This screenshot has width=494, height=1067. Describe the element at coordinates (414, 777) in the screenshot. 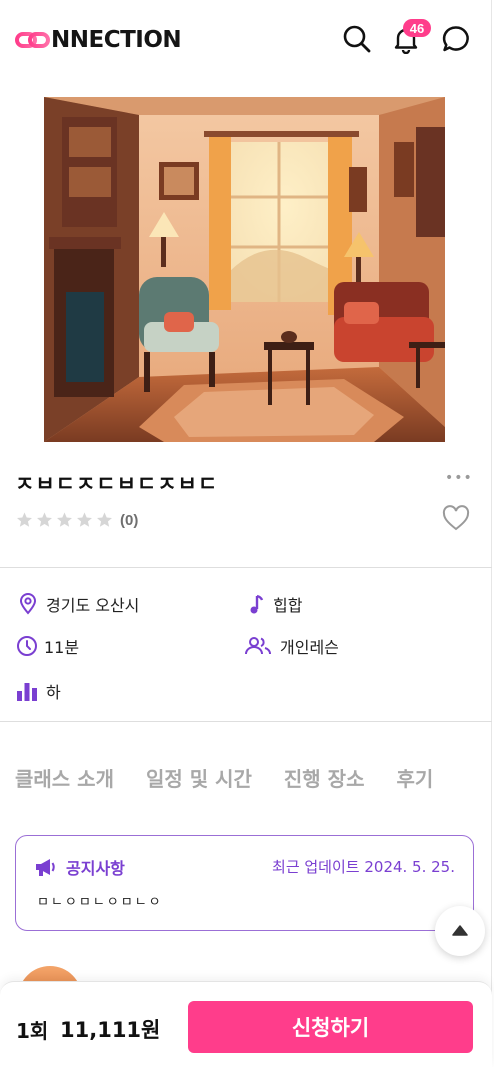

I see `tab-reviews: 후기` at that location.